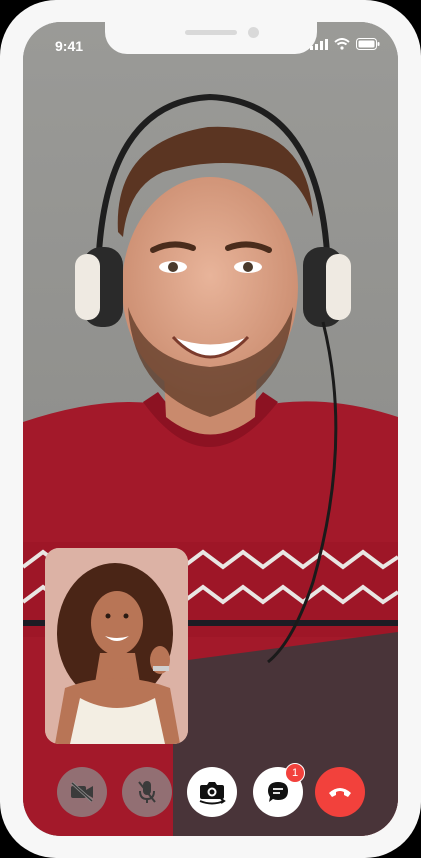 This screenshot has height=858, width=421. I want to click on call-controls: 1, so click(210, 791).